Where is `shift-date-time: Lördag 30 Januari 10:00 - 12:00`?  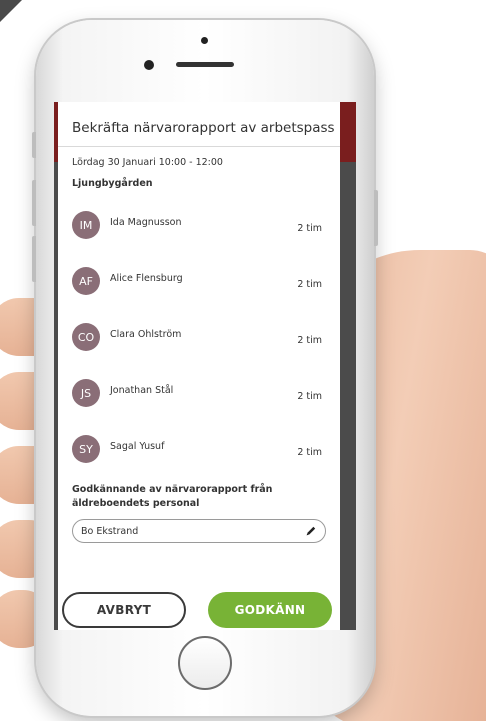
shift-date-time: Lördag 30 Januari 10:00 - 12:00 is located at coordinates (147, 162).